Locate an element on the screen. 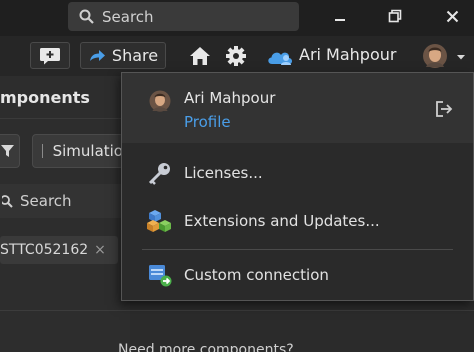  close-icon is located at coordinates (452, 16).